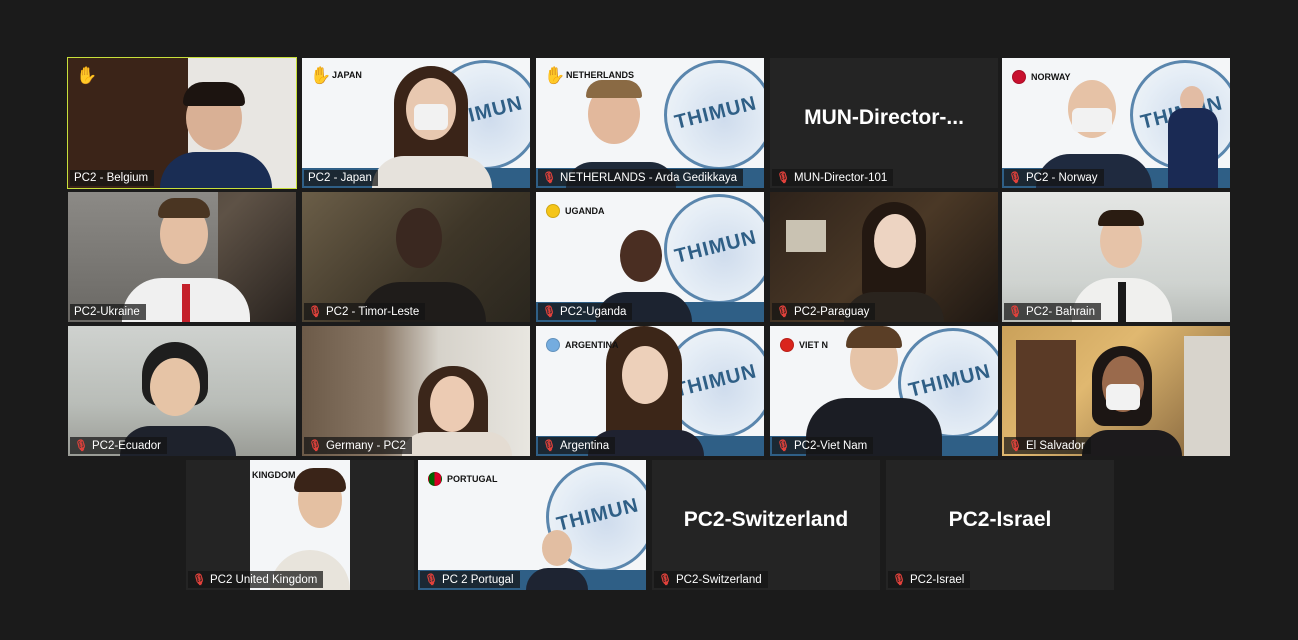  I want to click on video-tile-ecuador: 🎙 PC2-Ecuador, so click(182, 391).